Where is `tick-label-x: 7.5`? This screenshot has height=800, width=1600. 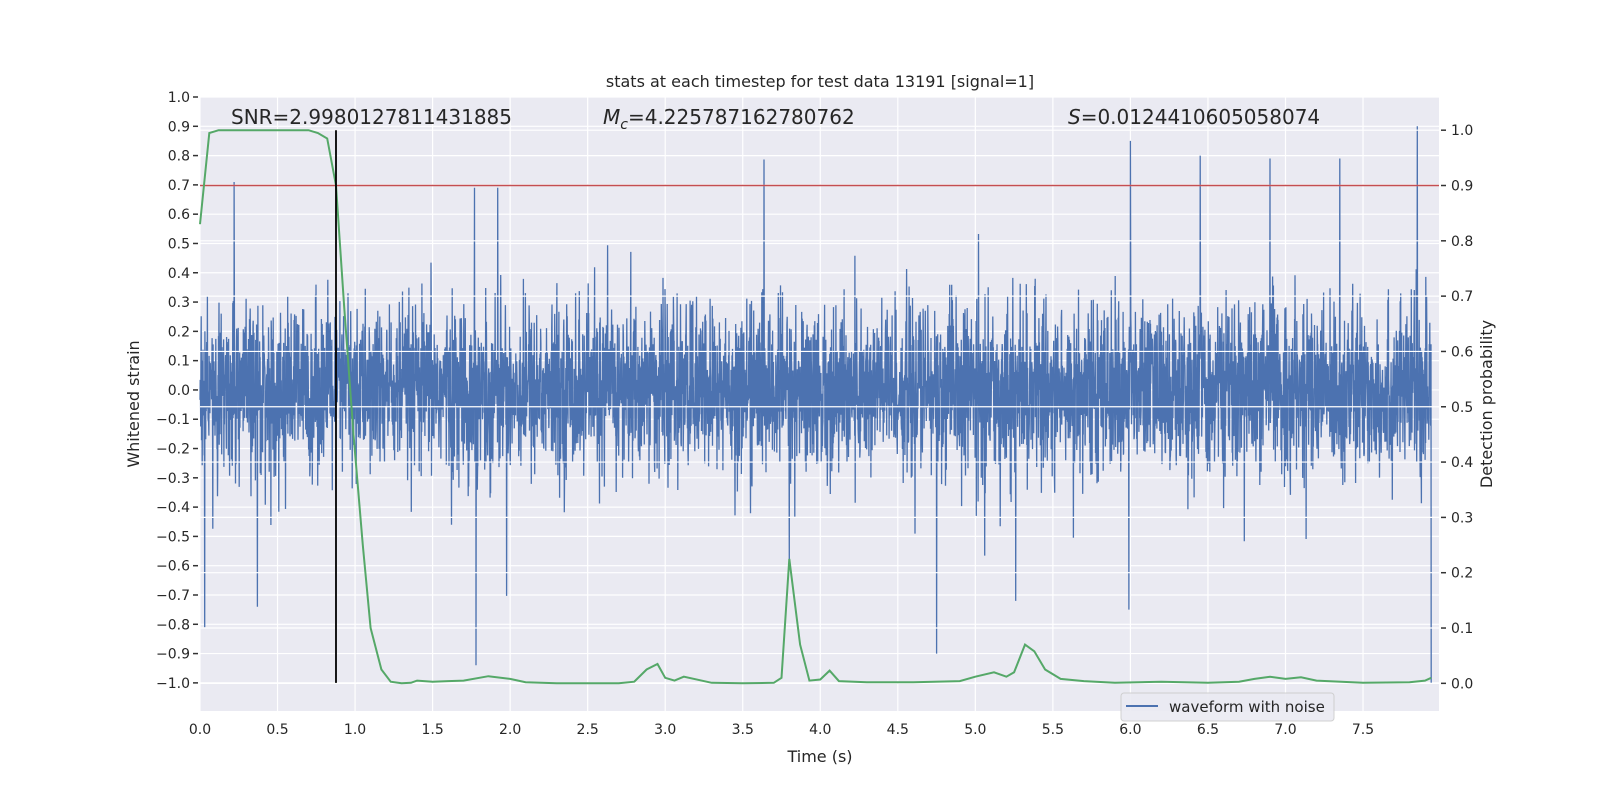 tick-label-x: 7.5 is located at coordinates (1363, 730).